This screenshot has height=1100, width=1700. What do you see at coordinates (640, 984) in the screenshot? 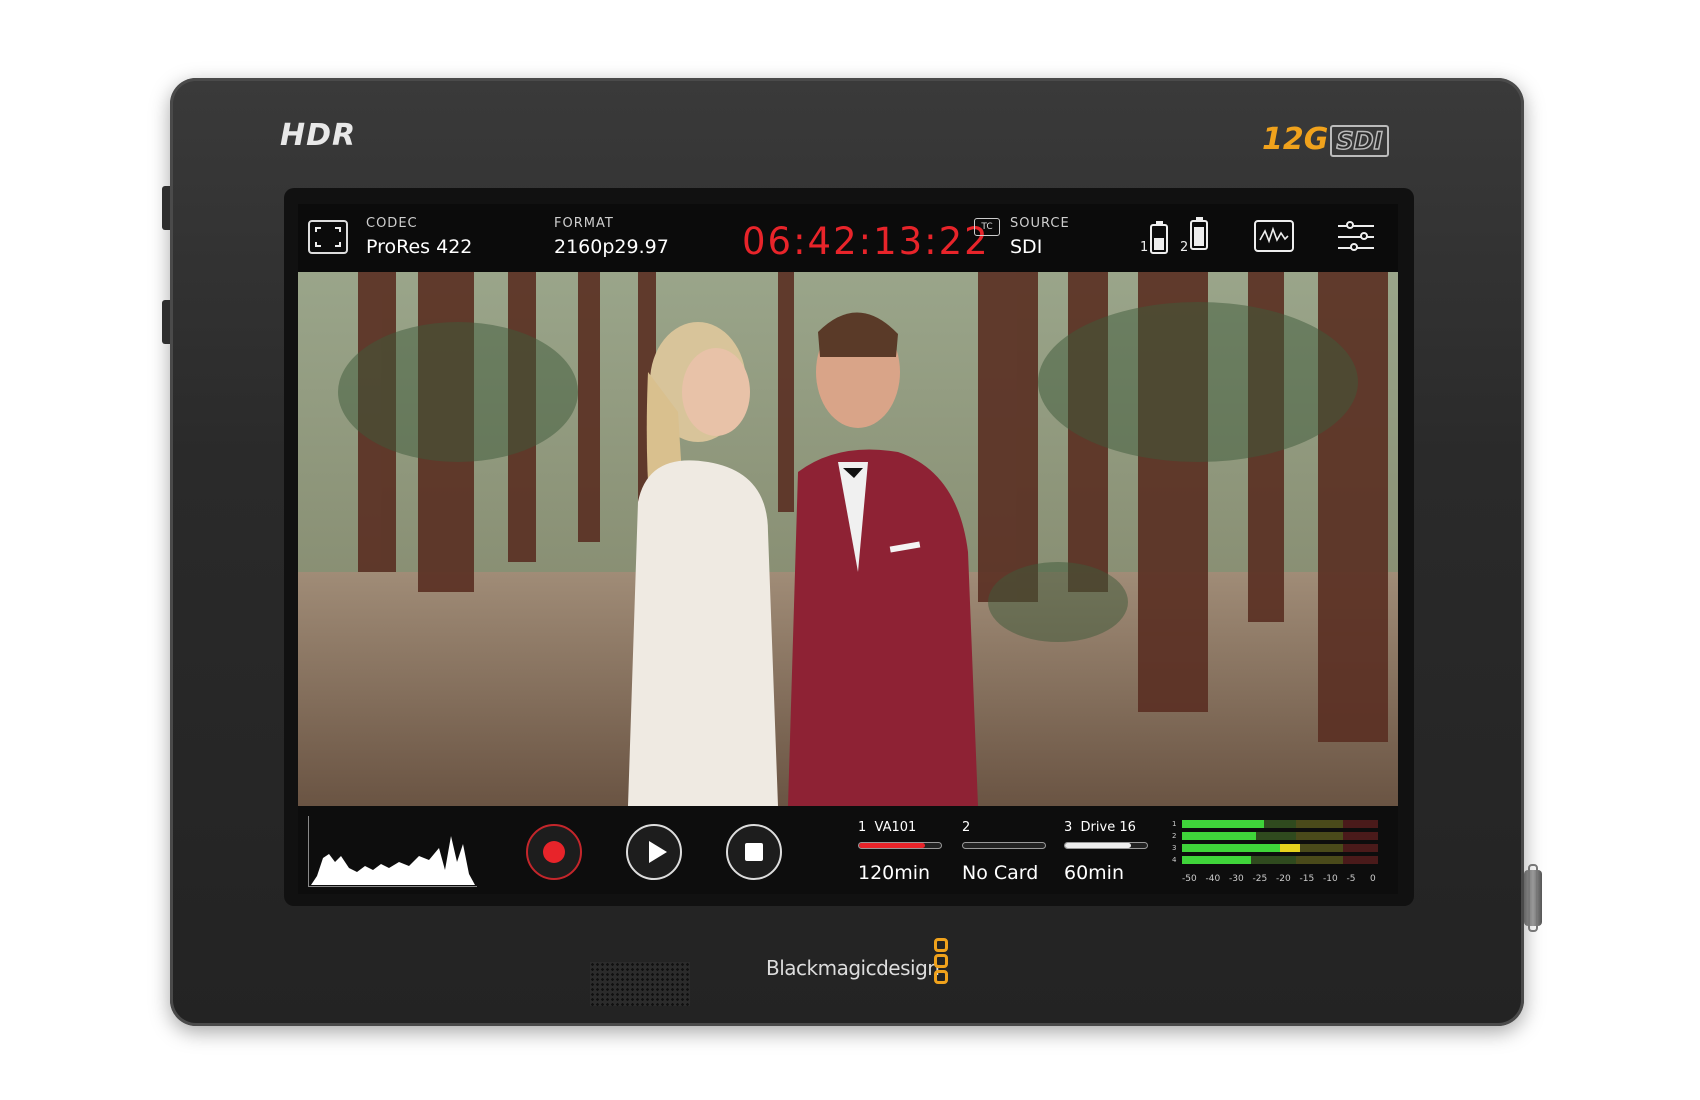
I see `speaker-grille` at bounding box center [640, 984].